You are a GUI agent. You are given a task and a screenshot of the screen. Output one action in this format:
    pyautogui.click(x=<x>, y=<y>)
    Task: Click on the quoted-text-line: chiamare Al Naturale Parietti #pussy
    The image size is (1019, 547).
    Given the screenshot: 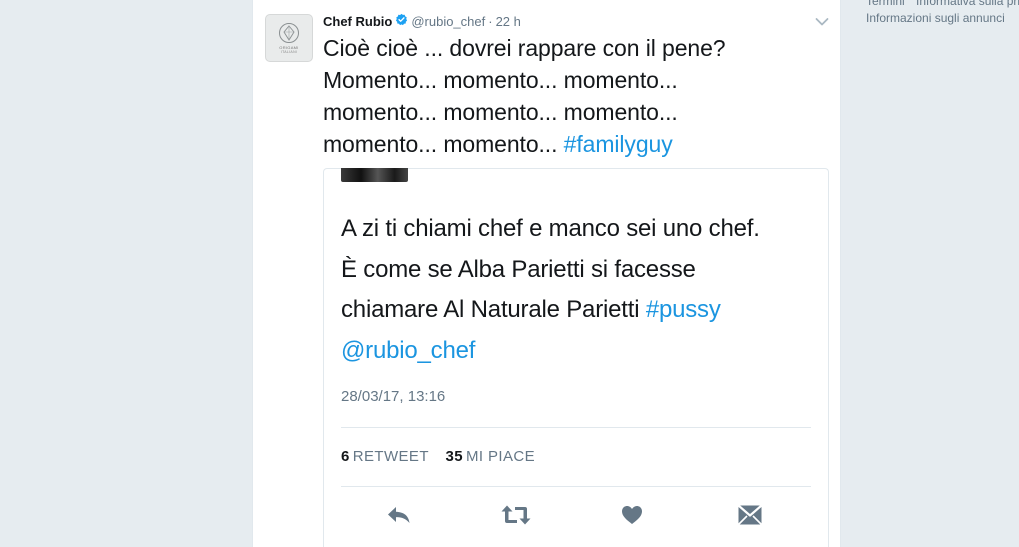 What is the action you would take?
    pyautogui.click(x=581, y=310)
    